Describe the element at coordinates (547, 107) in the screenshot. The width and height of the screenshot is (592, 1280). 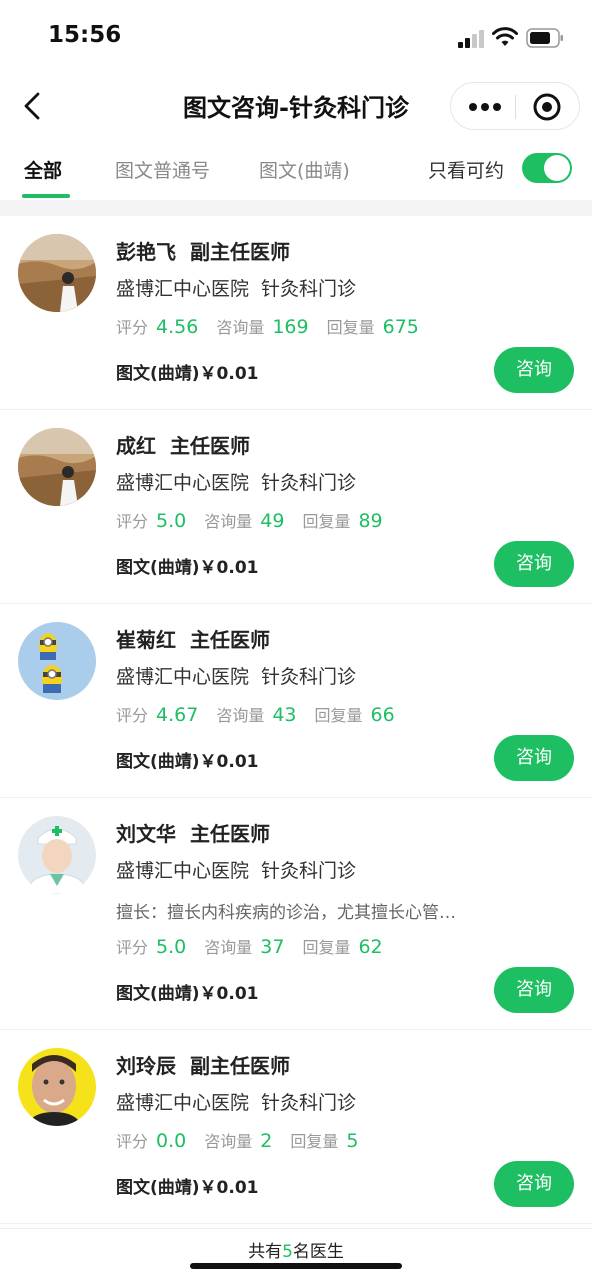
I see `close-target-icon` at that location.